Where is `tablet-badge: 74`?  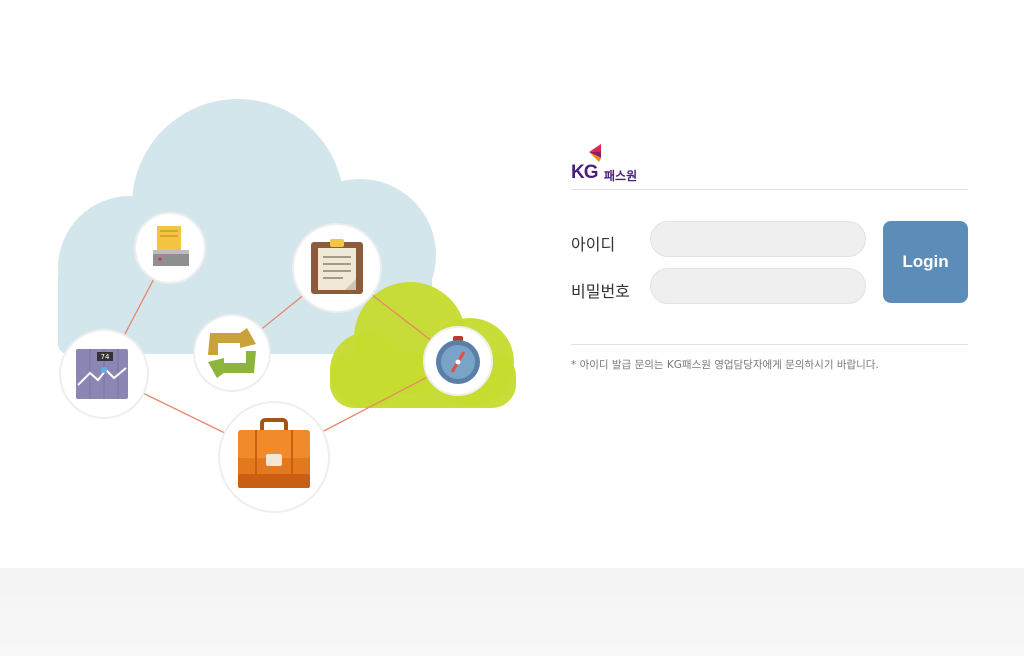 tablet-badge: 74 is located at coordinates (105, 357).